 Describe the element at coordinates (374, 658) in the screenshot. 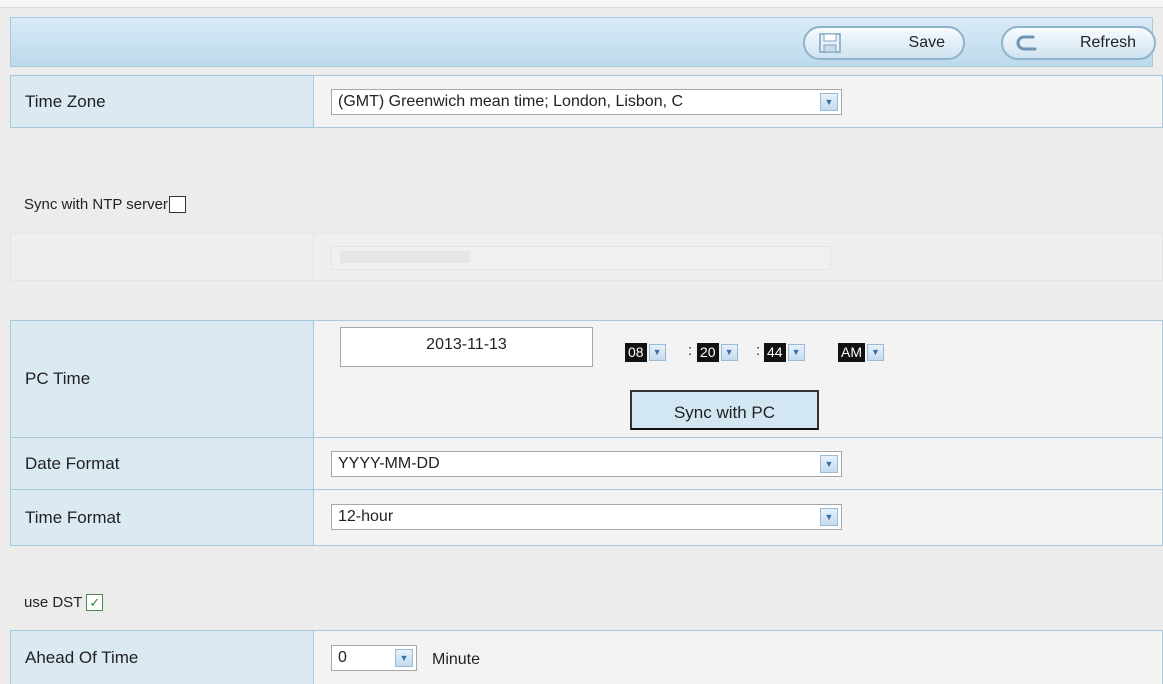

I see `ahead-of-time-select: 0 ▼` at that location.